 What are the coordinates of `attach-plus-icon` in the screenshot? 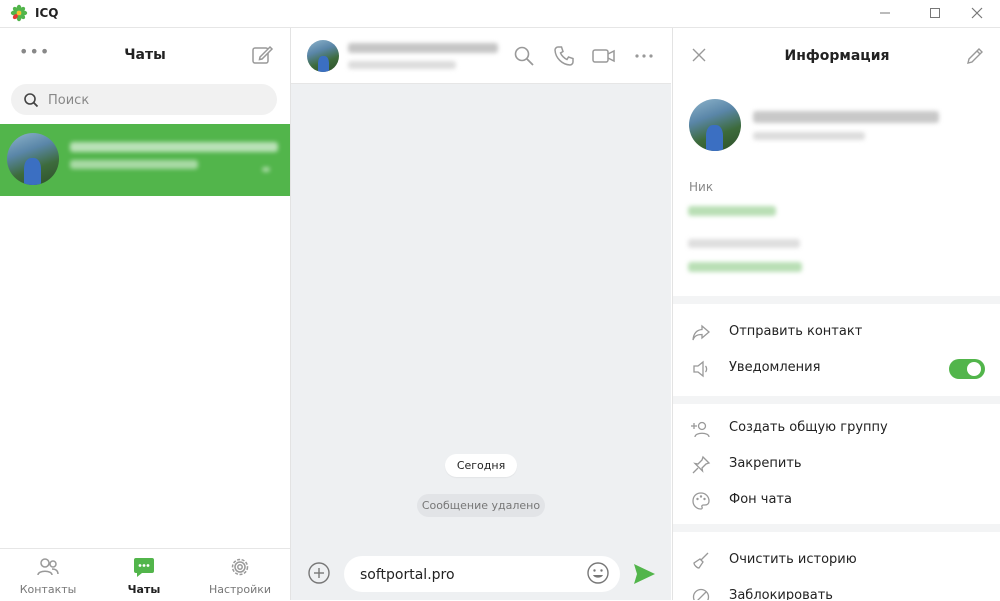 It's located at (319, 573).